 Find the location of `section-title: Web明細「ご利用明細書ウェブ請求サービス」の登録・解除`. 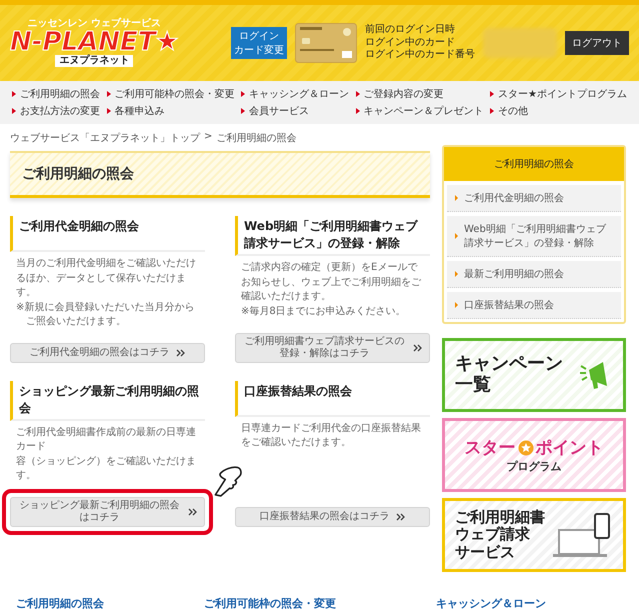

section-title: Web明細「ご利用明細書ウェブ請求サービス」の登録・解除 is located at coordinates (332, 236).